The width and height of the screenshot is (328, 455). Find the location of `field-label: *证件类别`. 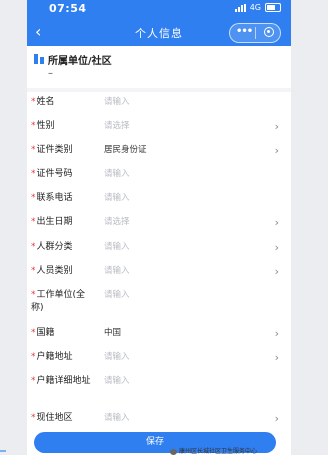

field-label: *证件类别 is located at coordinates (63, 150).